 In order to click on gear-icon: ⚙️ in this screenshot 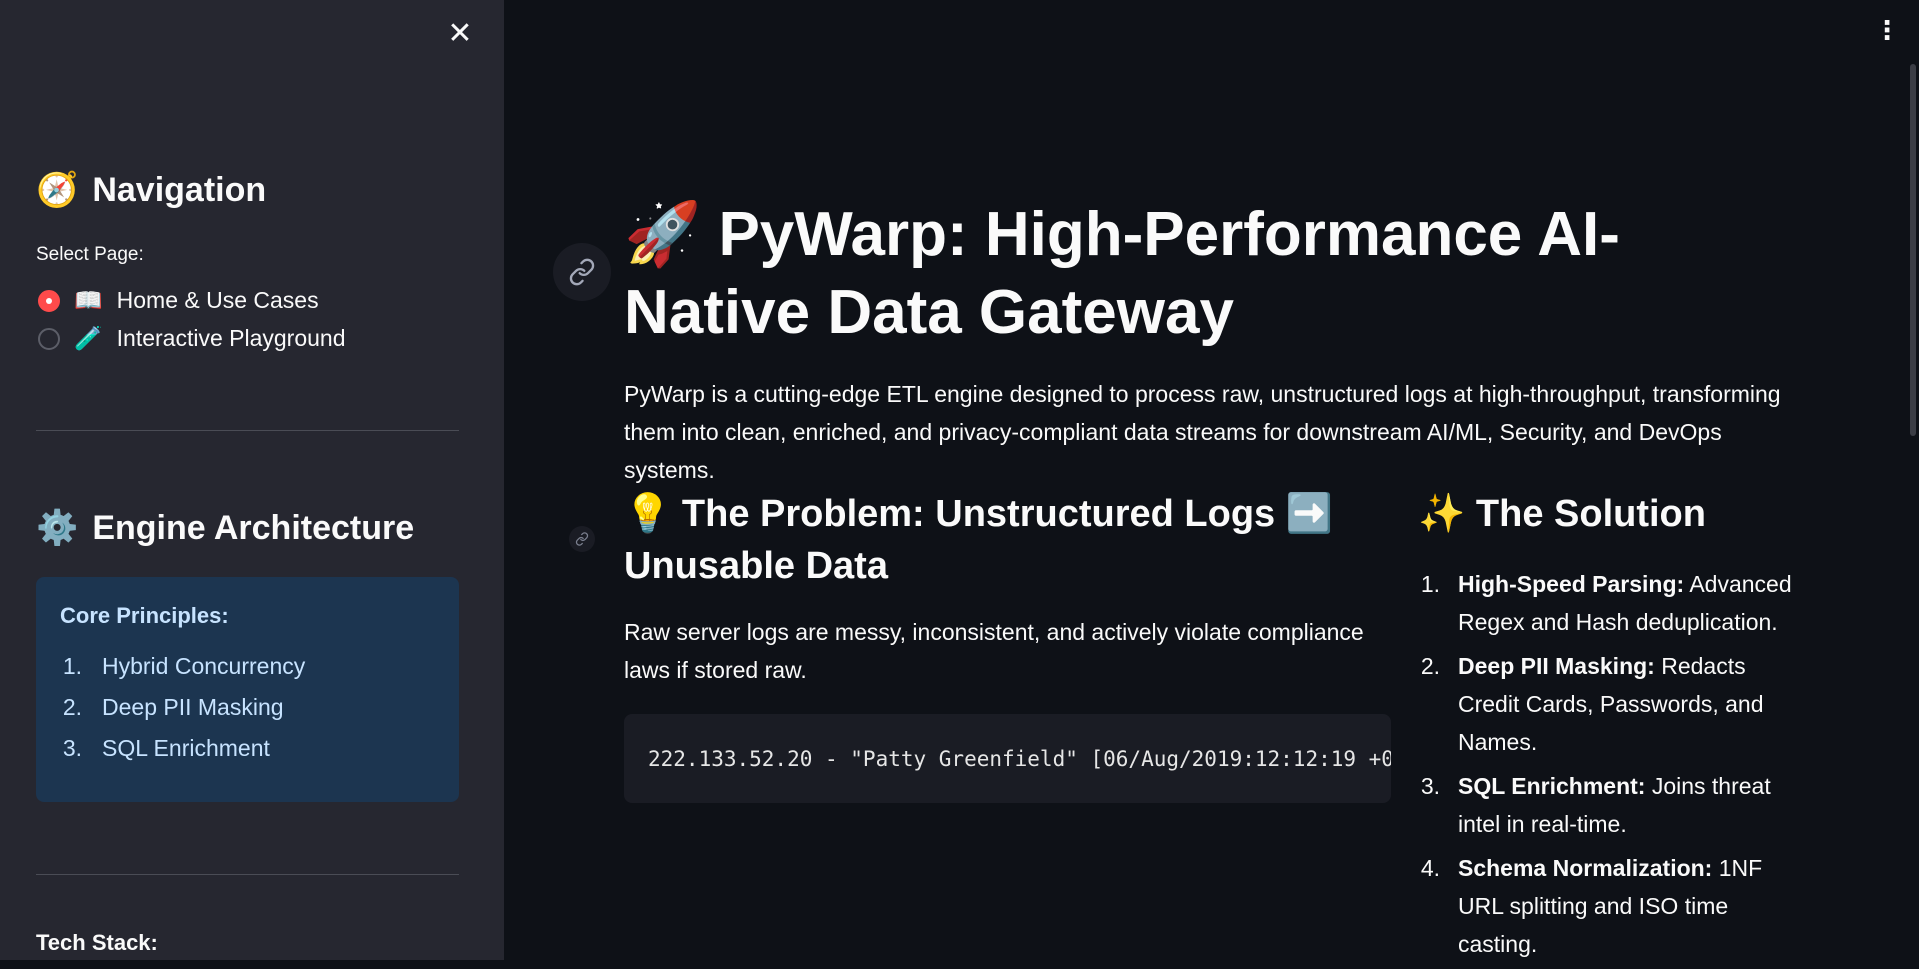, I will do `click(57, 528)`.